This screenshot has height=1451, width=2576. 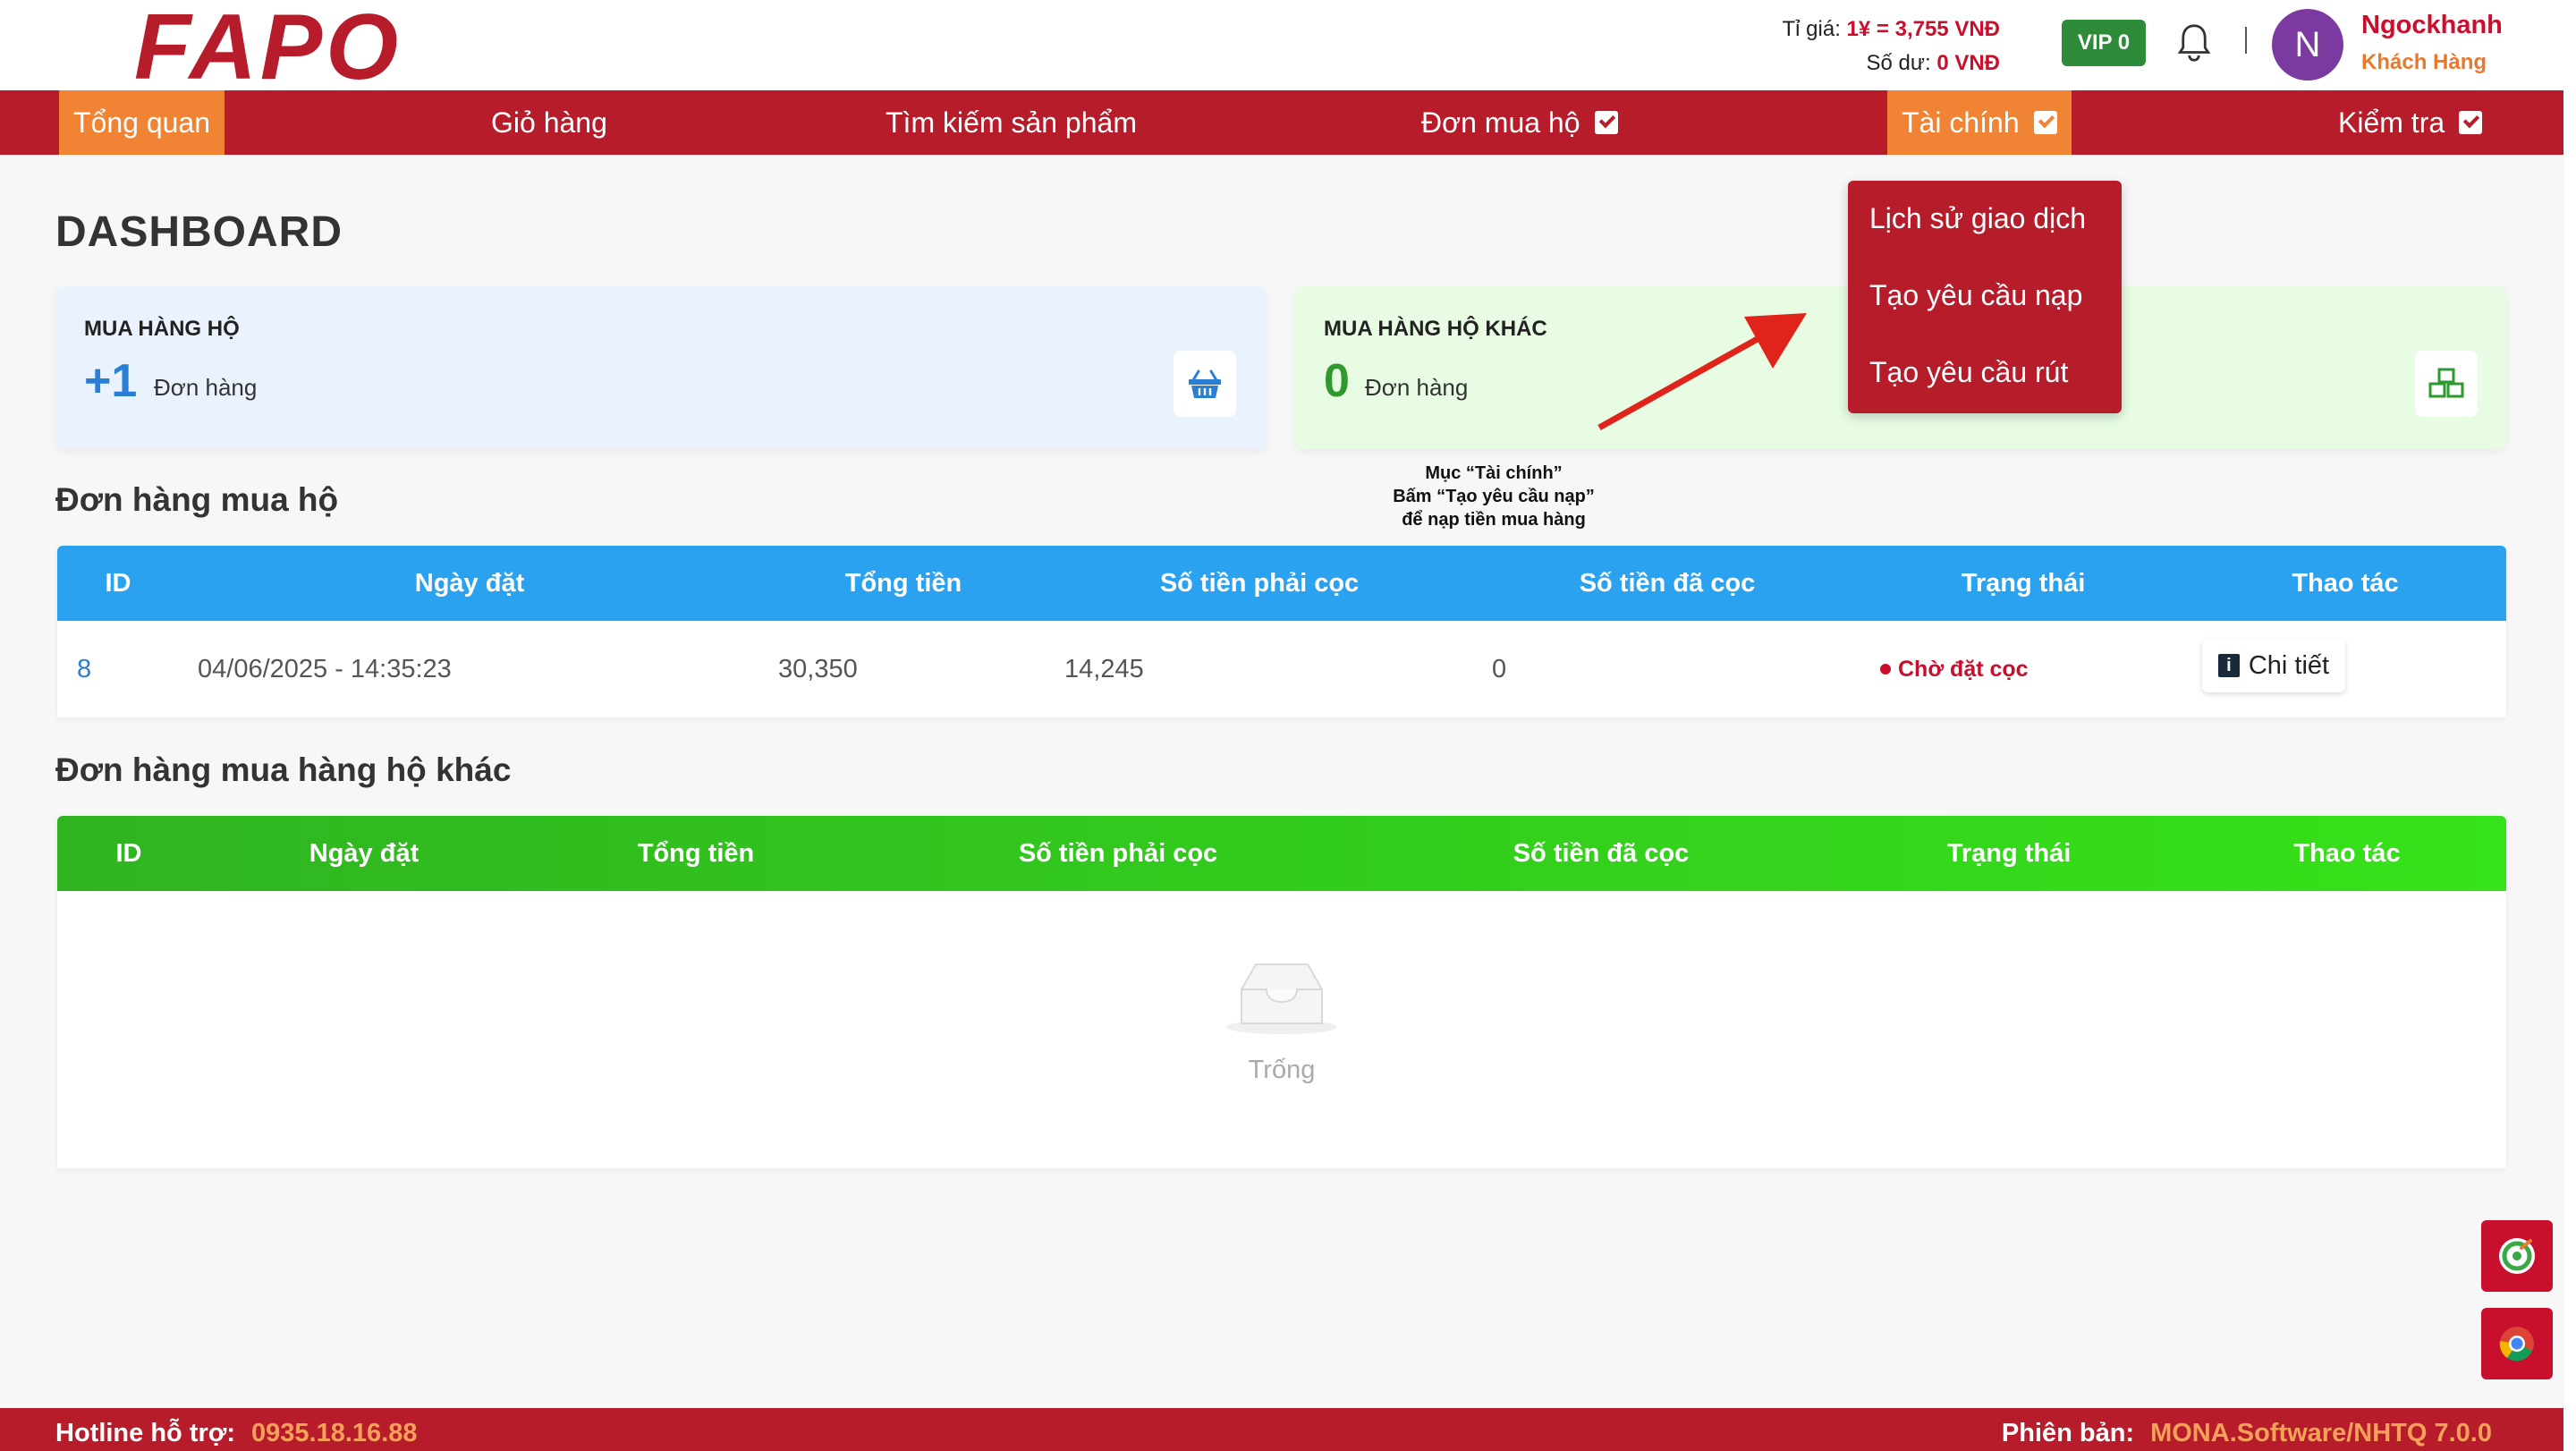 What do you see at coordinates (2104, 43) in the screenshot?
I see `vip-badge: VIP 0` at bounding box center [2104, 43].